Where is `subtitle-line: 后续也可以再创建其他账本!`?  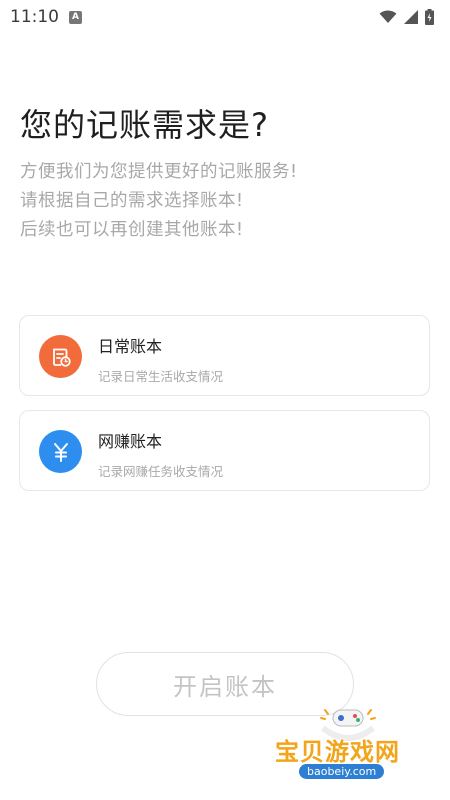 subtitle-line: 后续也可以再创建其他账本! is located at coordinates (132, 230).